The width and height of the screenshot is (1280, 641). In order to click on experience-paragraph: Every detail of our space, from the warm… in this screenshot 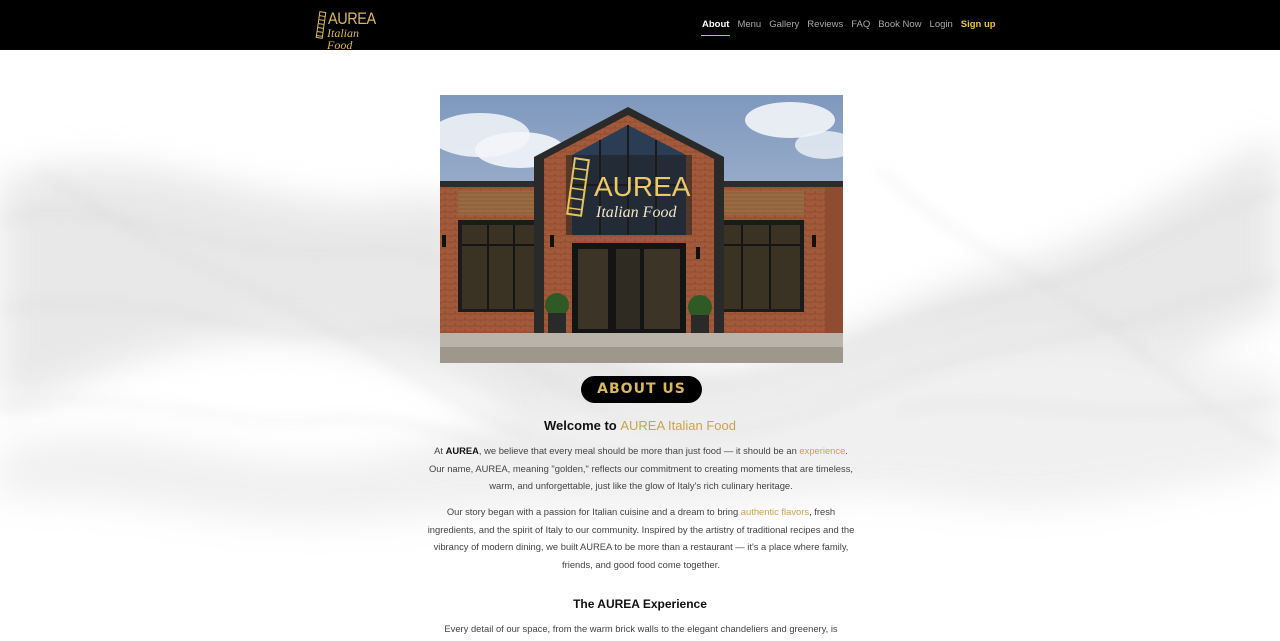, I will do `click(641, 632)`.